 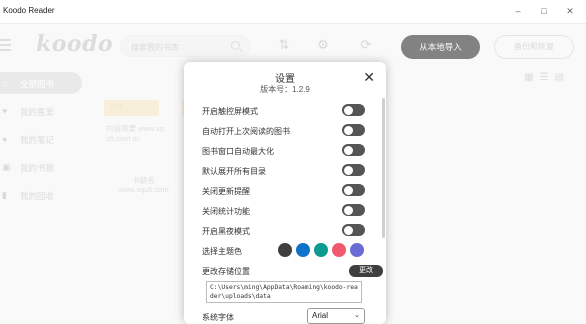 I want to click on window-titlebar: Koodo Reader – □ ✕, so click(x=293, y=12).